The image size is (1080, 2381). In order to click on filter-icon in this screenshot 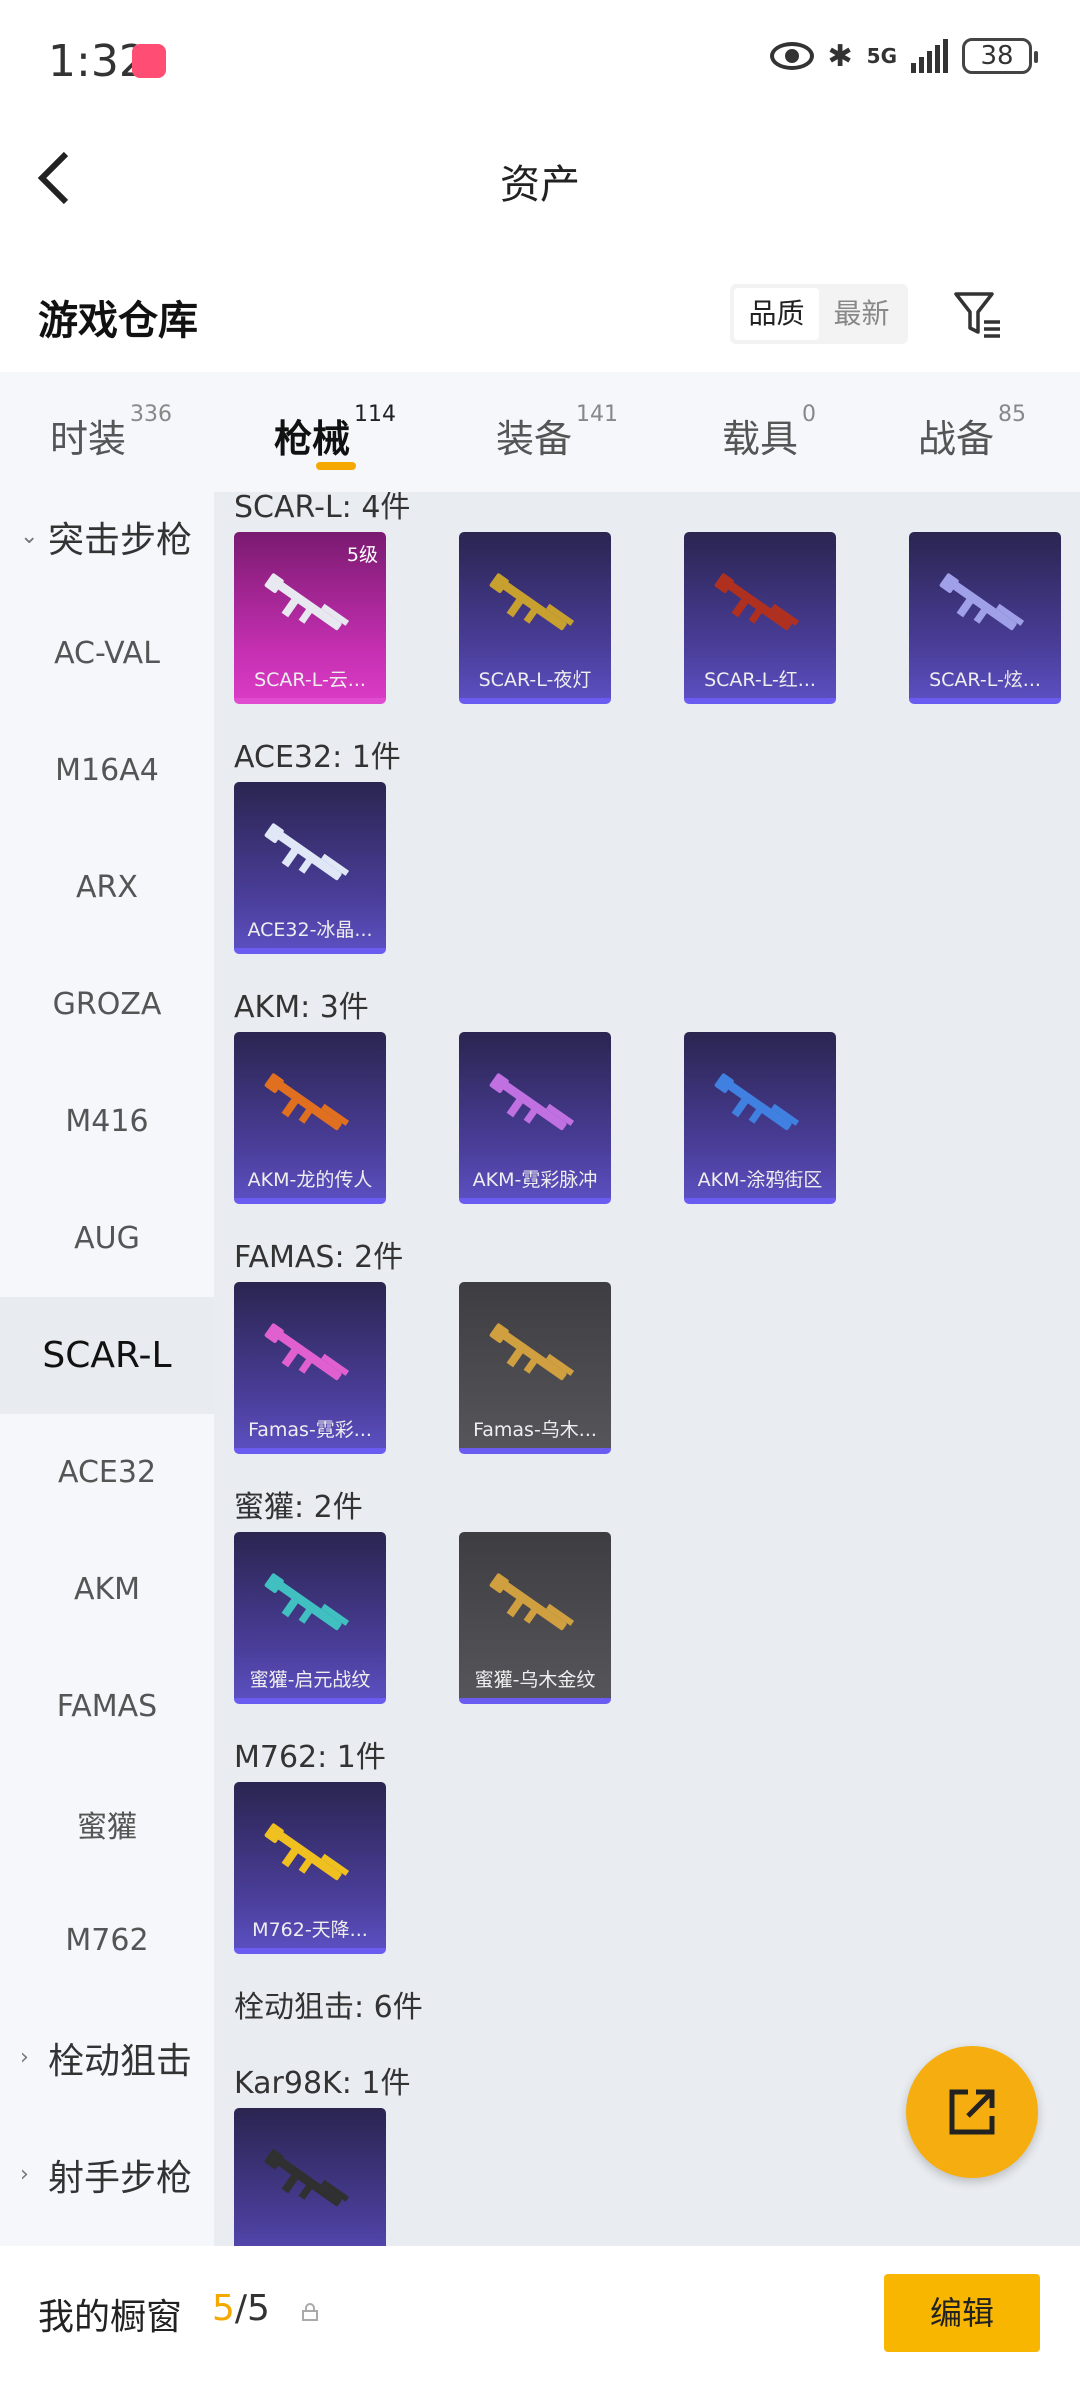, I will do `click(977, 315)`.